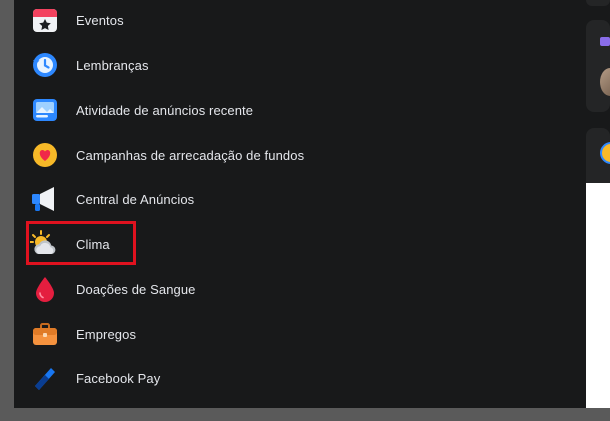 Image resolution: width=610 pixels, height=421 pixels. I want to click on menu-item-central-anuncios: Central de Anúncios, so click(236, 199).